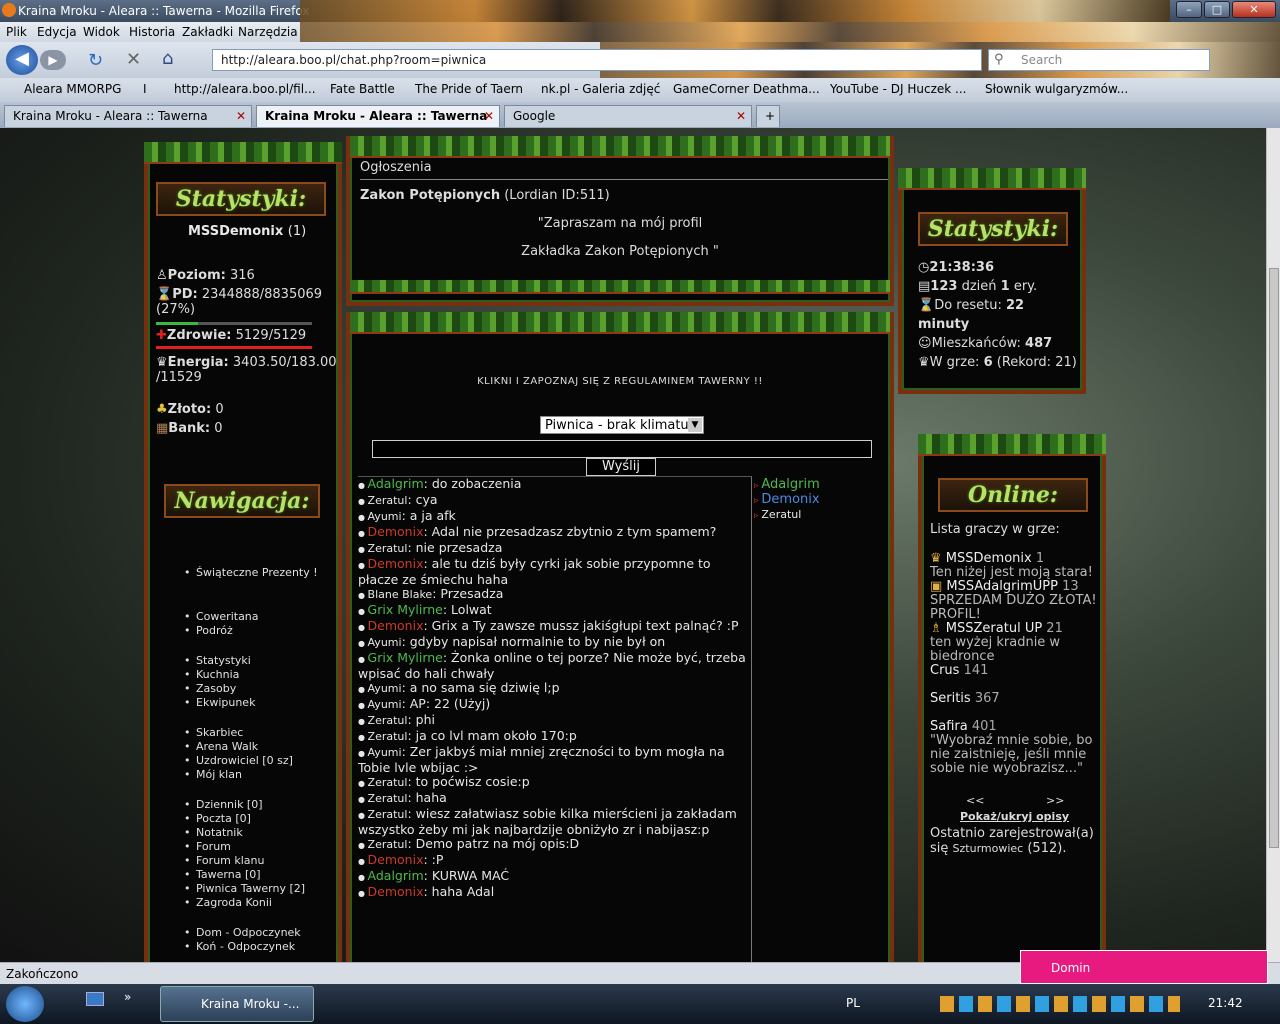 Image resolution: width=1280 pixels, height=1024 pixels. Describe the element at coordinates (975, 800) in the screenshot. I see `prev-page-link: <<` at that location.